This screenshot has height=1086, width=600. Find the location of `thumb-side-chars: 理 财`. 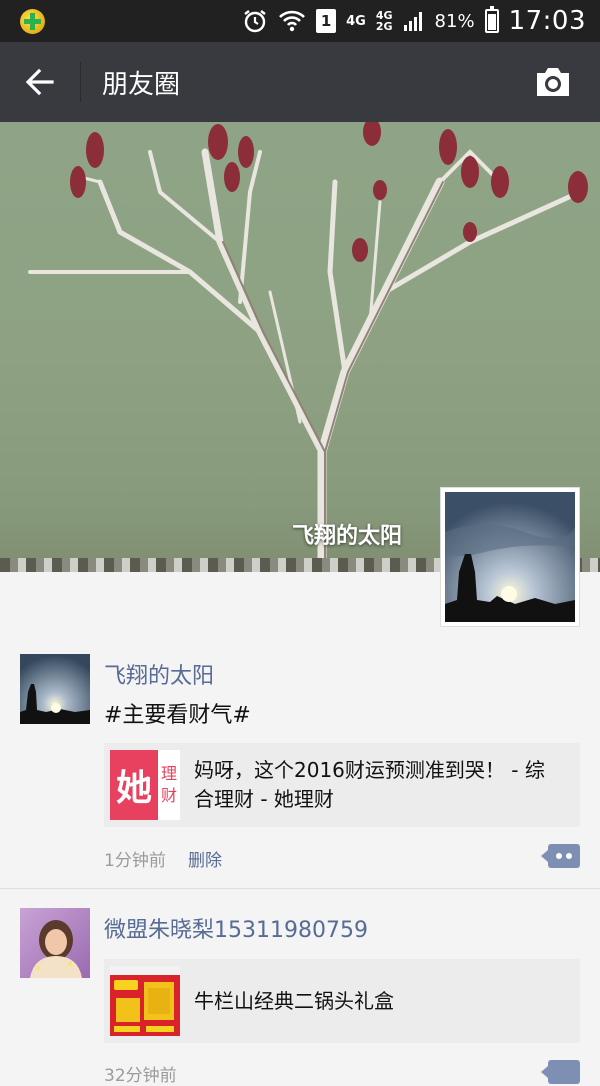

thumb-side-chars: 理 财 is located at coordinates (169, 785).